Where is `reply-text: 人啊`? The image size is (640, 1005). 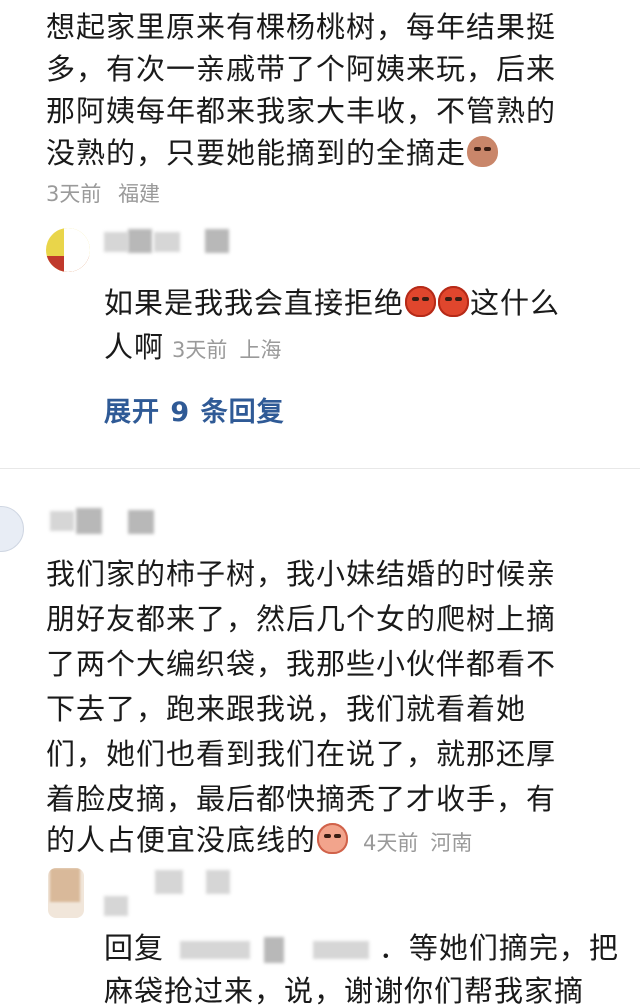
reply-text: 人啊 is located at coordinates (134, 347).